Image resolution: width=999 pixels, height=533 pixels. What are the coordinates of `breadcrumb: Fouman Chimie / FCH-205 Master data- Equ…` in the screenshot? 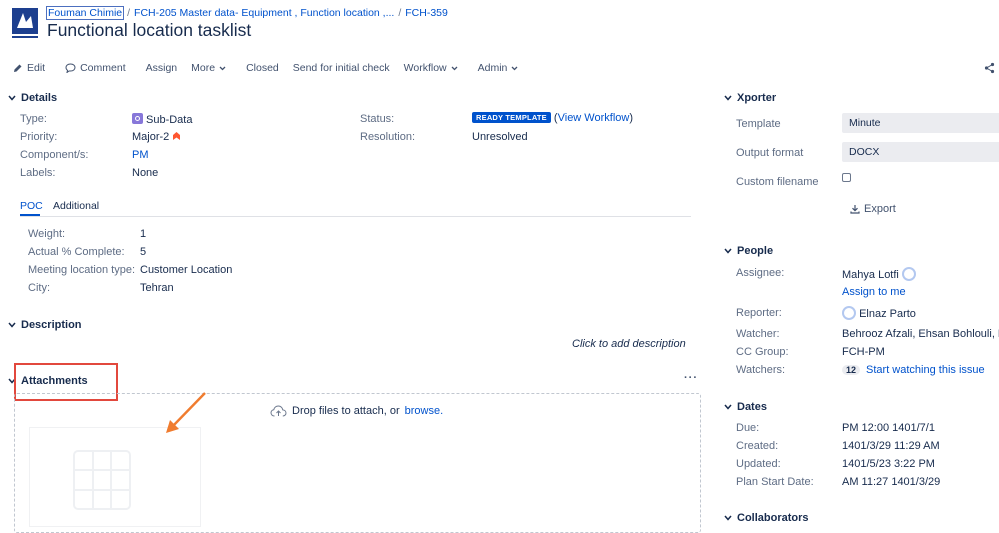 It's located at (246, 13).